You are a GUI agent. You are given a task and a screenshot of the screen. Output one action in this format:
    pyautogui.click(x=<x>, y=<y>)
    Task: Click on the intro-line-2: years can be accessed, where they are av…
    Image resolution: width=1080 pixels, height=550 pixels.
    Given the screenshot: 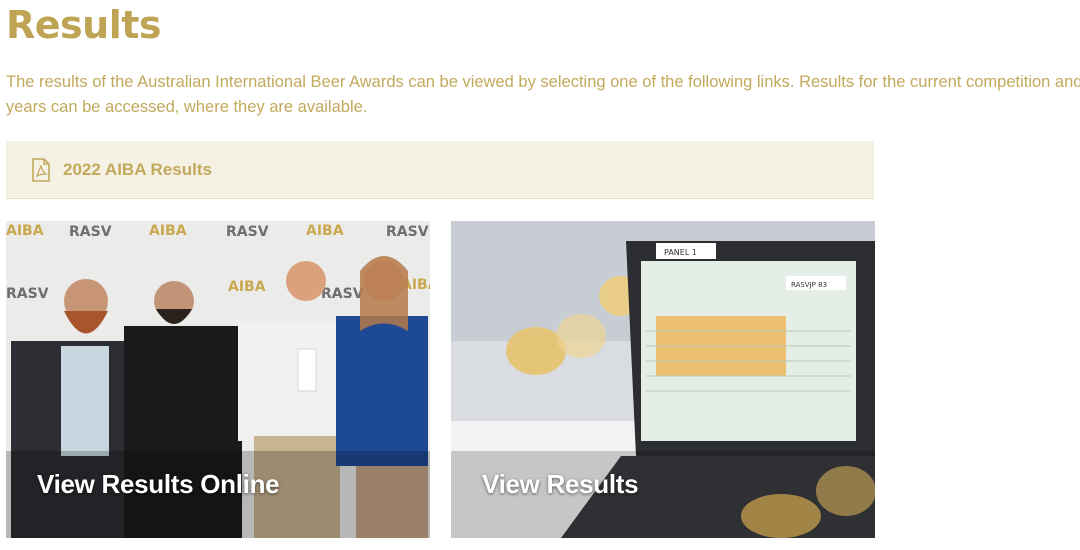 What is the action you would take?
    pyautogui.click(x=187, y=107)
    